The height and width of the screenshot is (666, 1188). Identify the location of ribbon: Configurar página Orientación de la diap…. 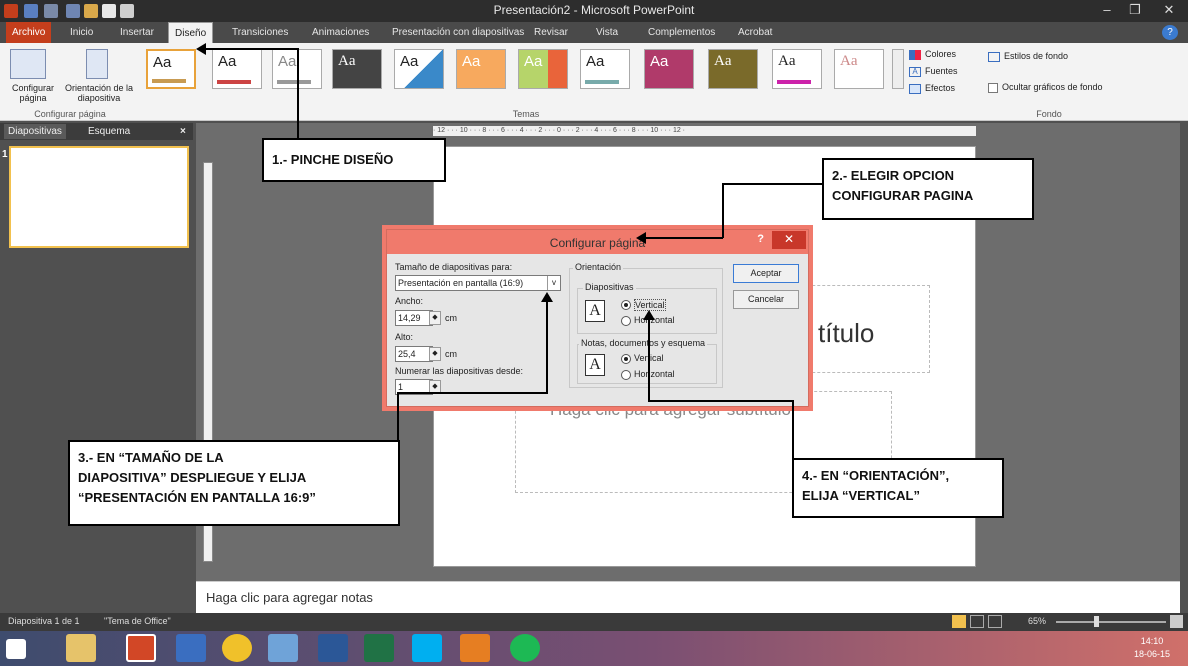
(594, 82).